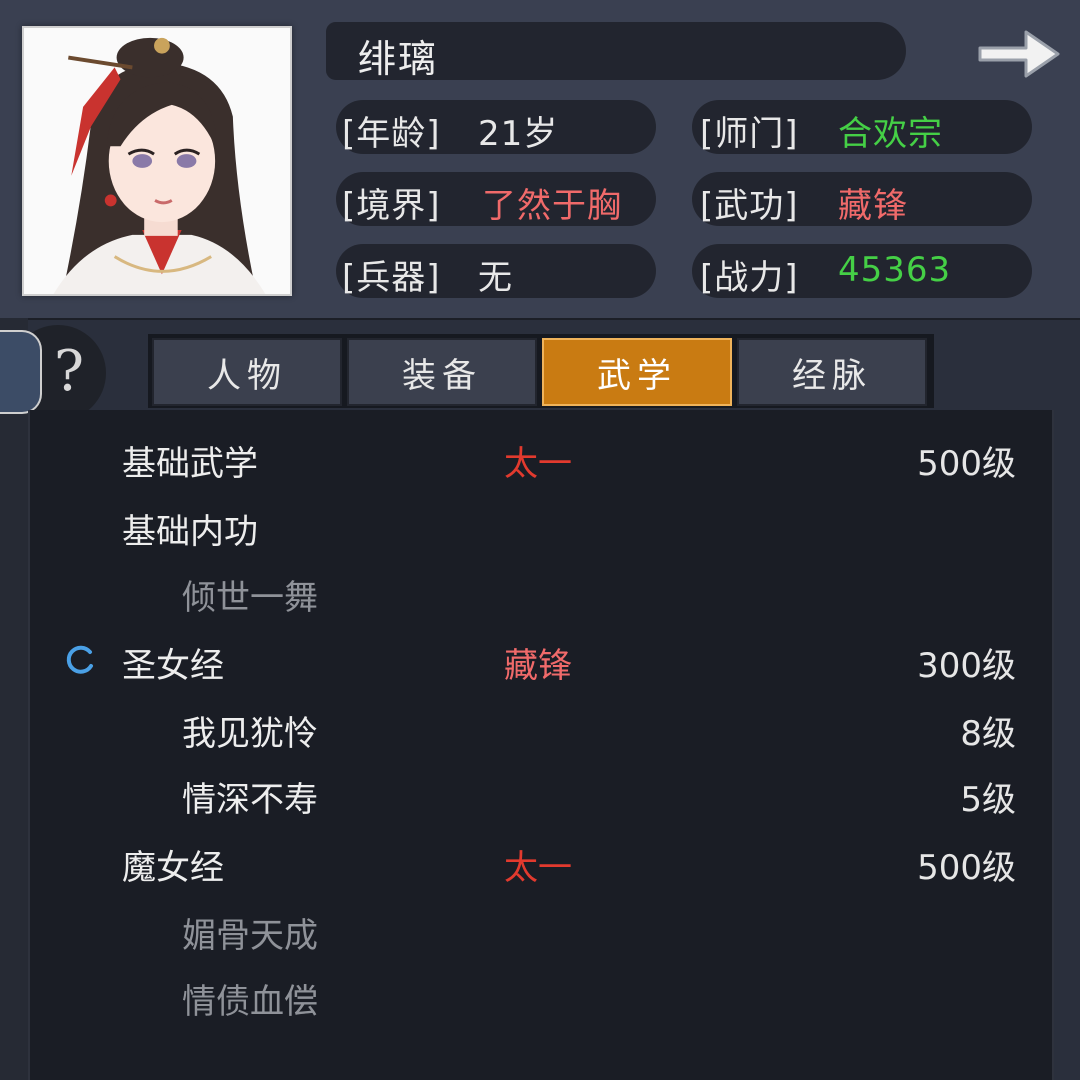 The image size is (1080, 1080). Describe the element at coordinates (495, 278) in the screenshot. I see `weapon-value: 无` at that location.